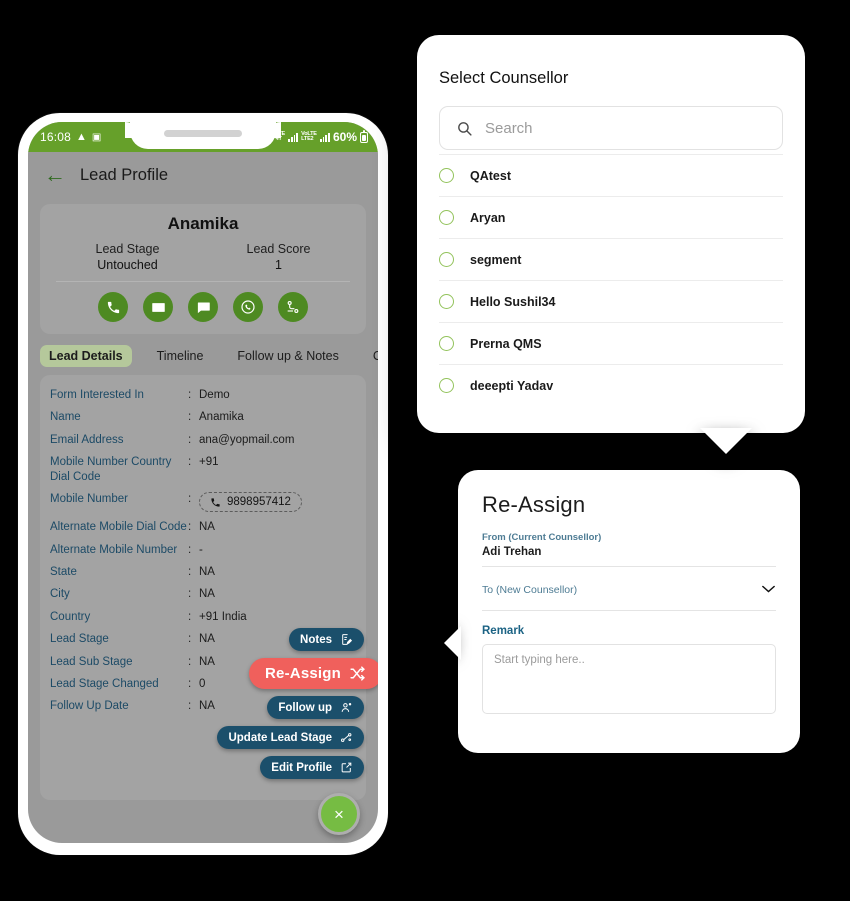 The image size is (850, 901). Describe the element at coordinates (97, 395) in the screenshot. I see `detail-label: Form Interested In` at that location.